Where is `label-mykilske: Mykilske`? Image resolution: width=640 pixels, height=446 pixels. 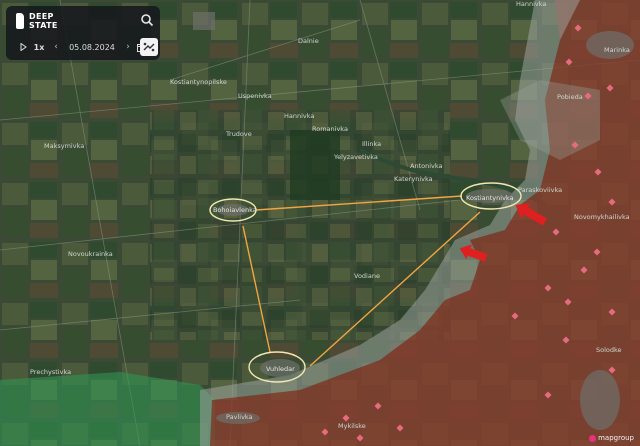 label-mykilske: Mykilske is located at coordinates (352, 426).